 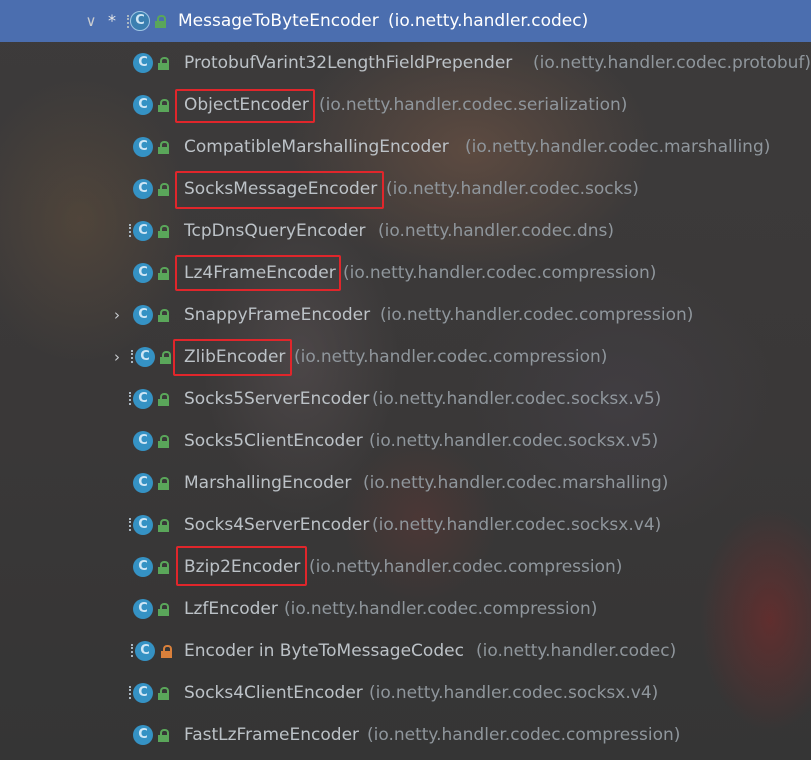 I want to click on class-name: Socks5ServerEncoder, so click(x=277, y=399).